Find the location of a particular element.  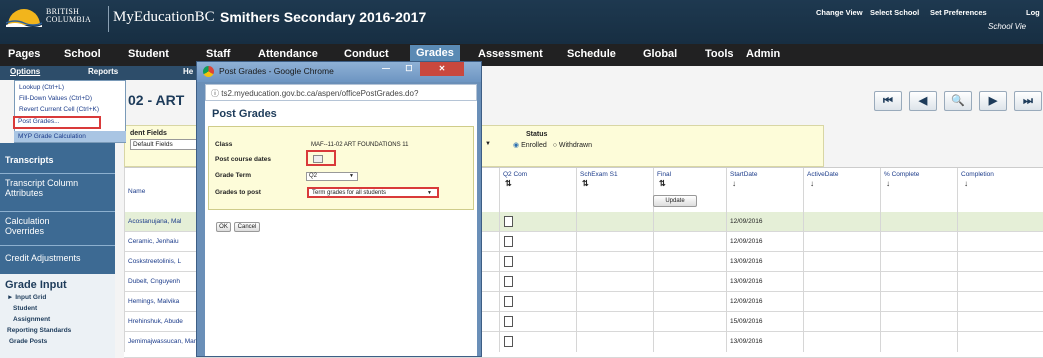

previous-record-button: ◀ is located at coordinates (923, 101).